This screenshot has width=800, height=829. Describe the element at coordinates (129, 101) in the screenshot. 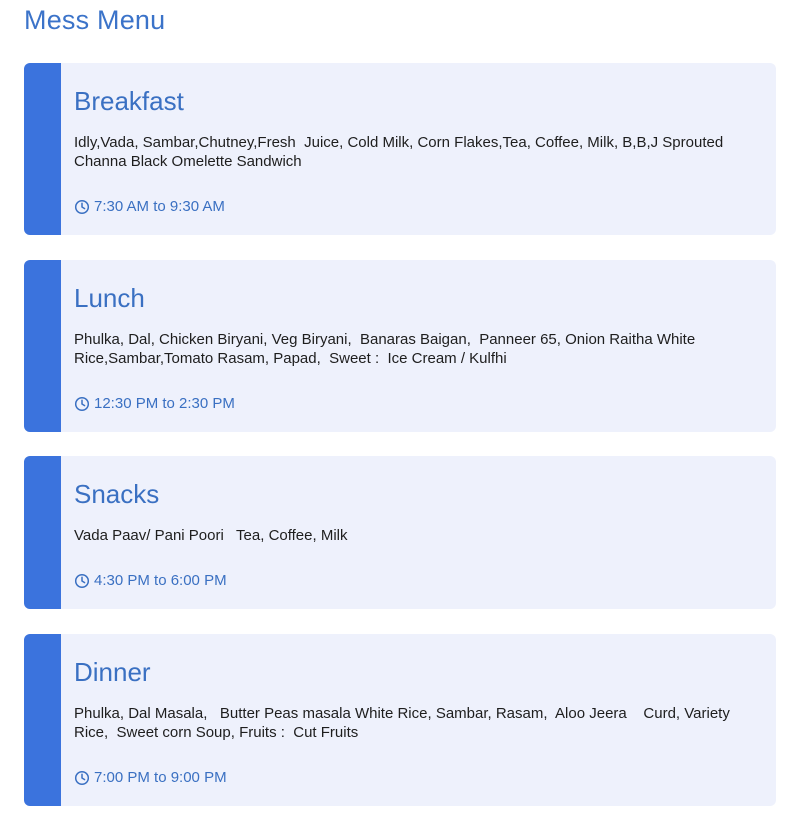

I see `meal-title: Breakfast` at that location.